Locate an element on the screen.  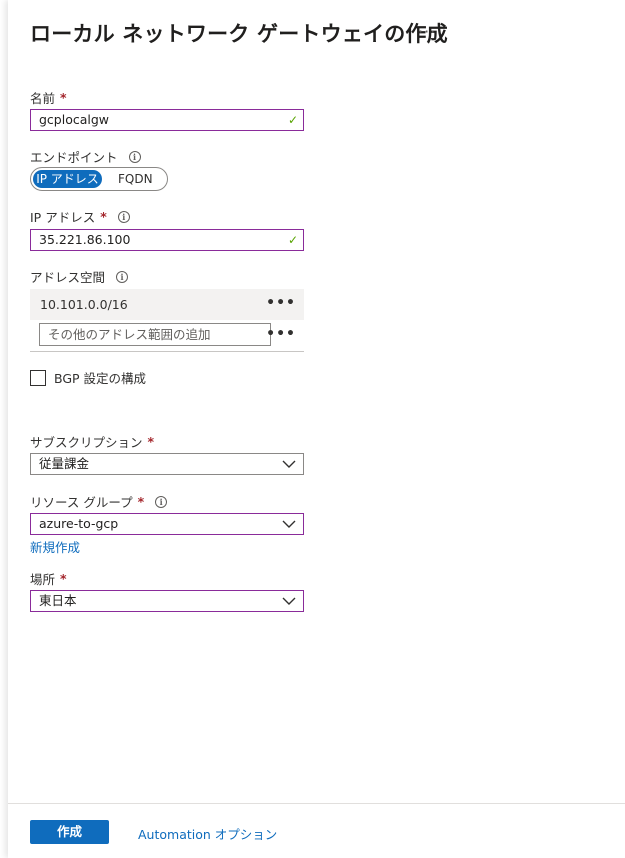
endpoint-option-ip: IP アドレス is located at coordinates (67, 179).